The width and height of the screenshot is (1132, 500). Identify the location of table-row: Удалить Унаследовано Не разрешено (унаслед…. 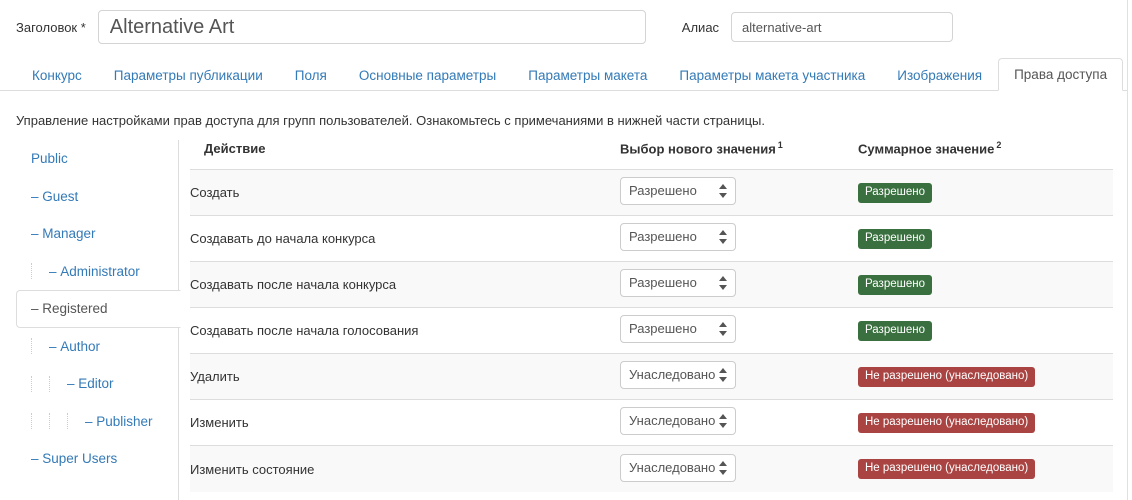
(651, 376).